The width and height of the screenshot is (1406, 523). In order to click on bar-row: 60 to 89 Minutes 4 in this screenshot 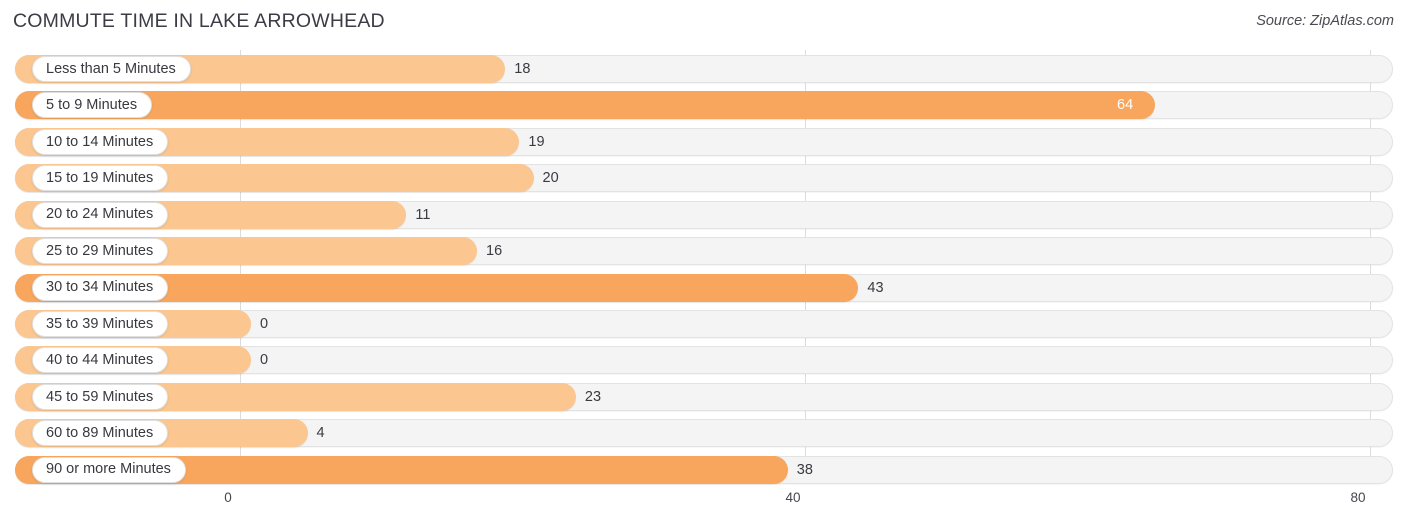, I will do `click(704, 433)`.